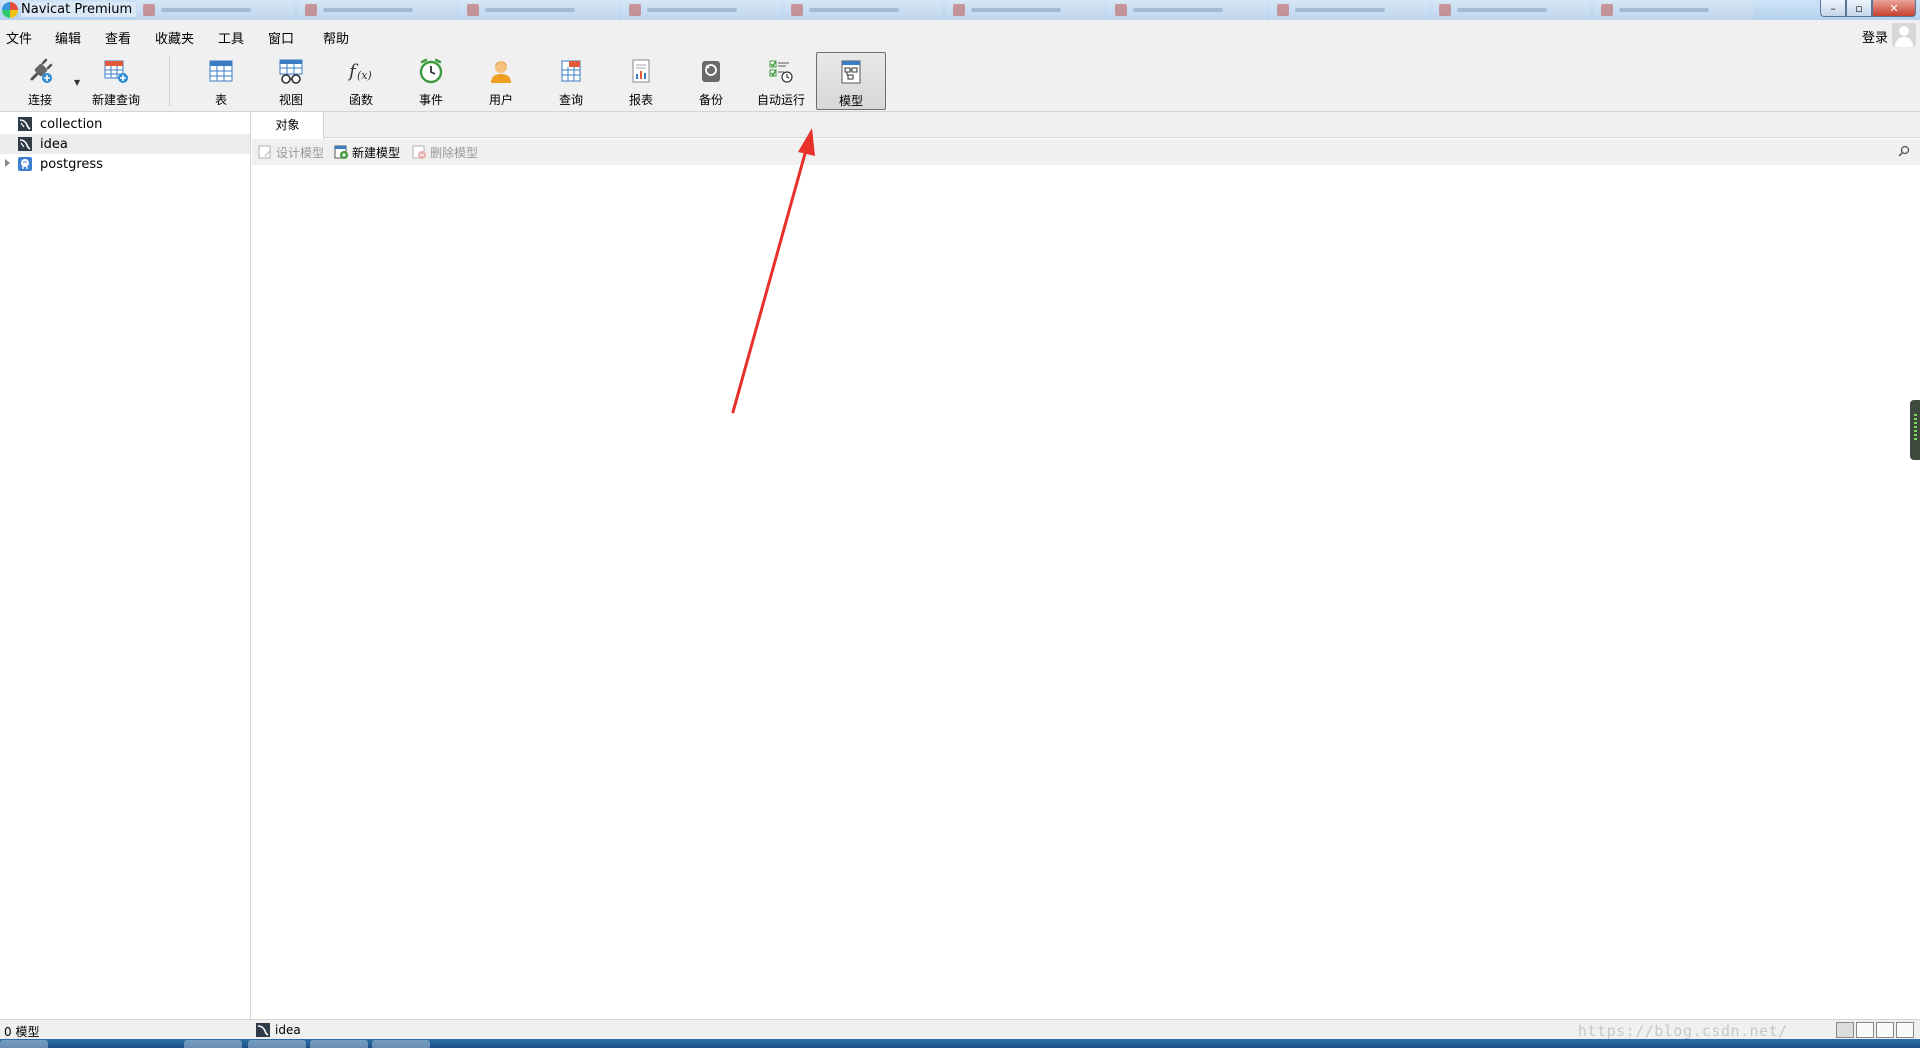 The width and height of the screenshot is (1920, 1048). What do you see at coordinates (341, 152) in the screenshot?
I see `new-model-icon` at bounding box center [341, 152].